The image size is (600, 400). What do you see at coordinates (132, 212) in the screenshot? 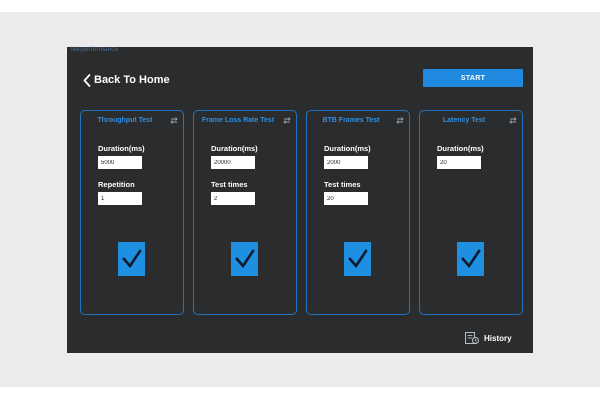
I see `card-throughput-test: Throughput Test Duration(ms) Repetition` at bounding box center [132, 212].